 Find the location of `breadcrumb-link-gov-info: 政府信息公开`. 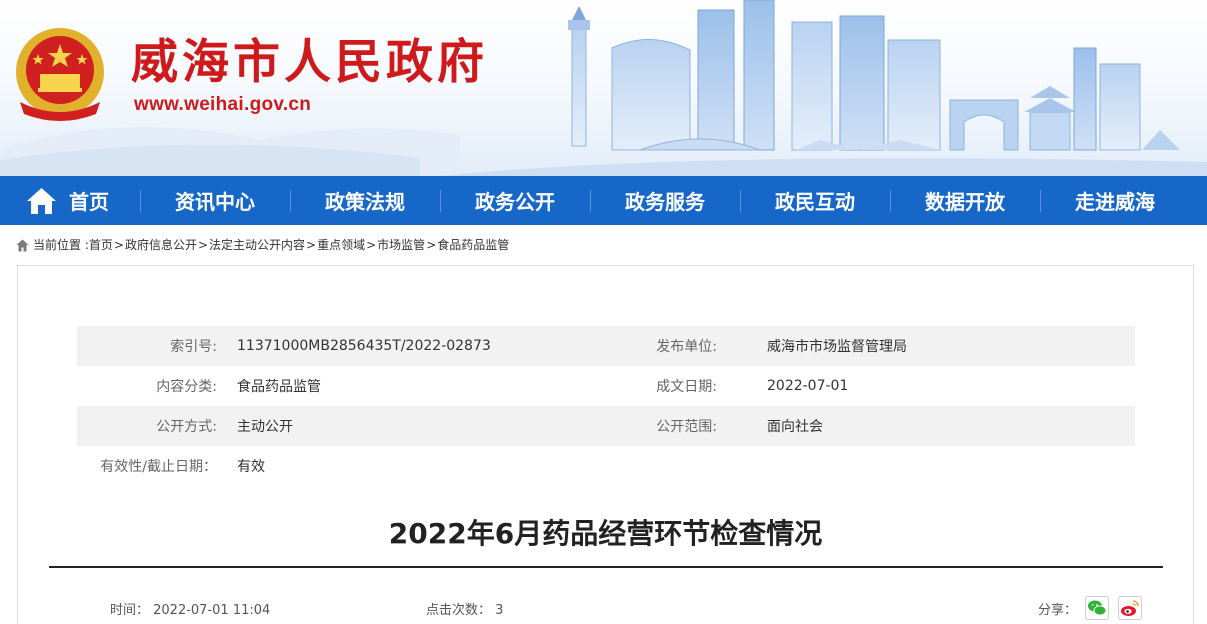

breadcrumb-link-gov-info: 政府信息公开 is located at coordinates (161, 245).